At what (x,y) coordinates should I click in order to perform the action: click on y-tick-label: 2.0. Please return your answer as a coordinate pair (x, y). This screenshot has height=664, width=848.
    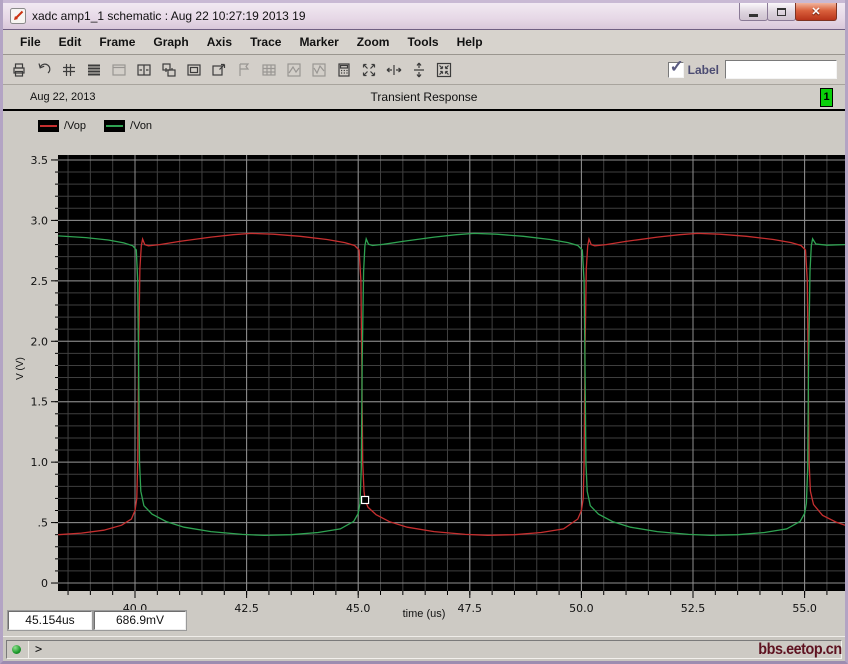
    Looking at the image, I should click on (40, 341).